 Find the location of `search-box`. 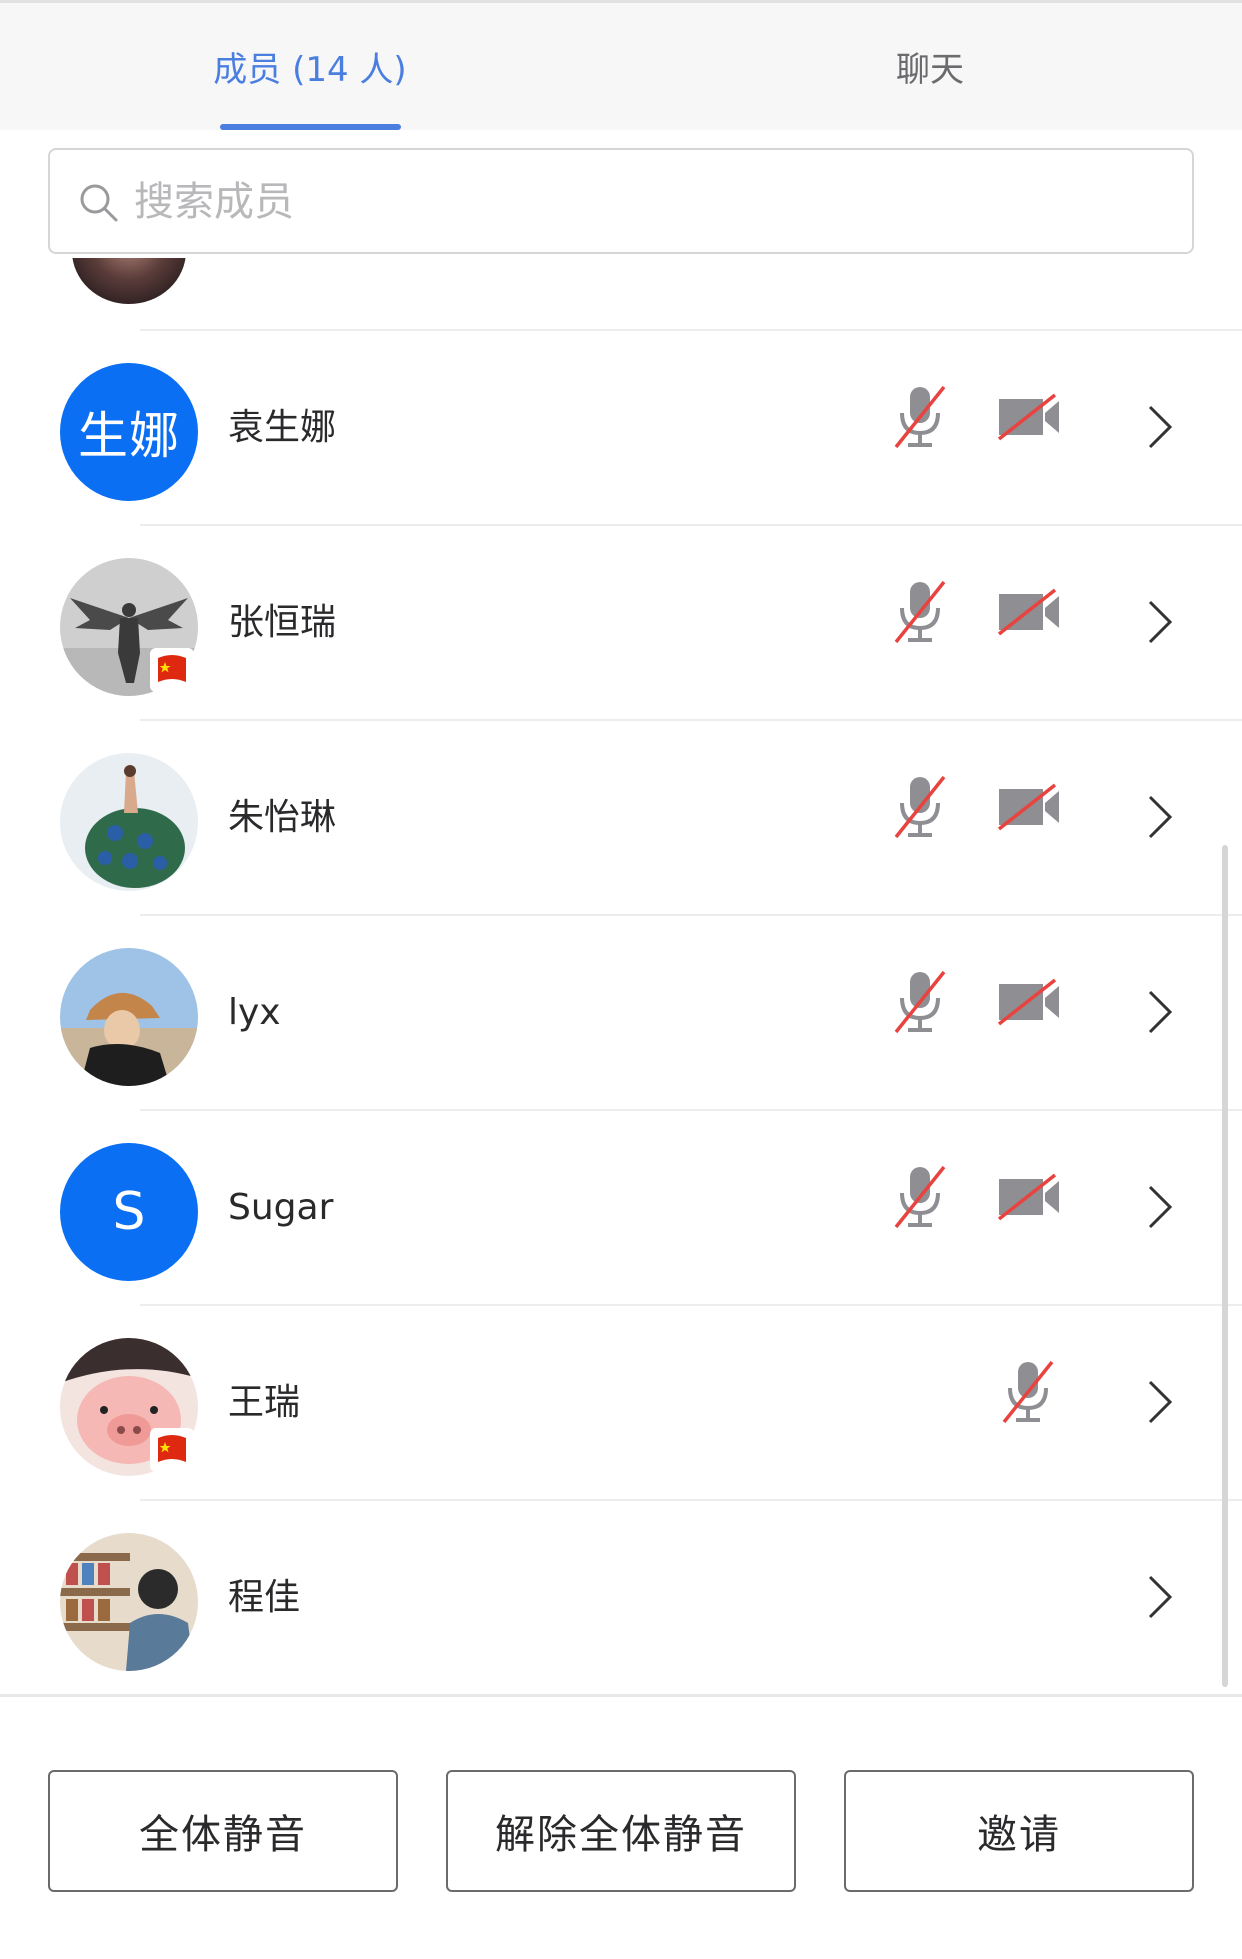

search-box is located at coordinates (621, 201).